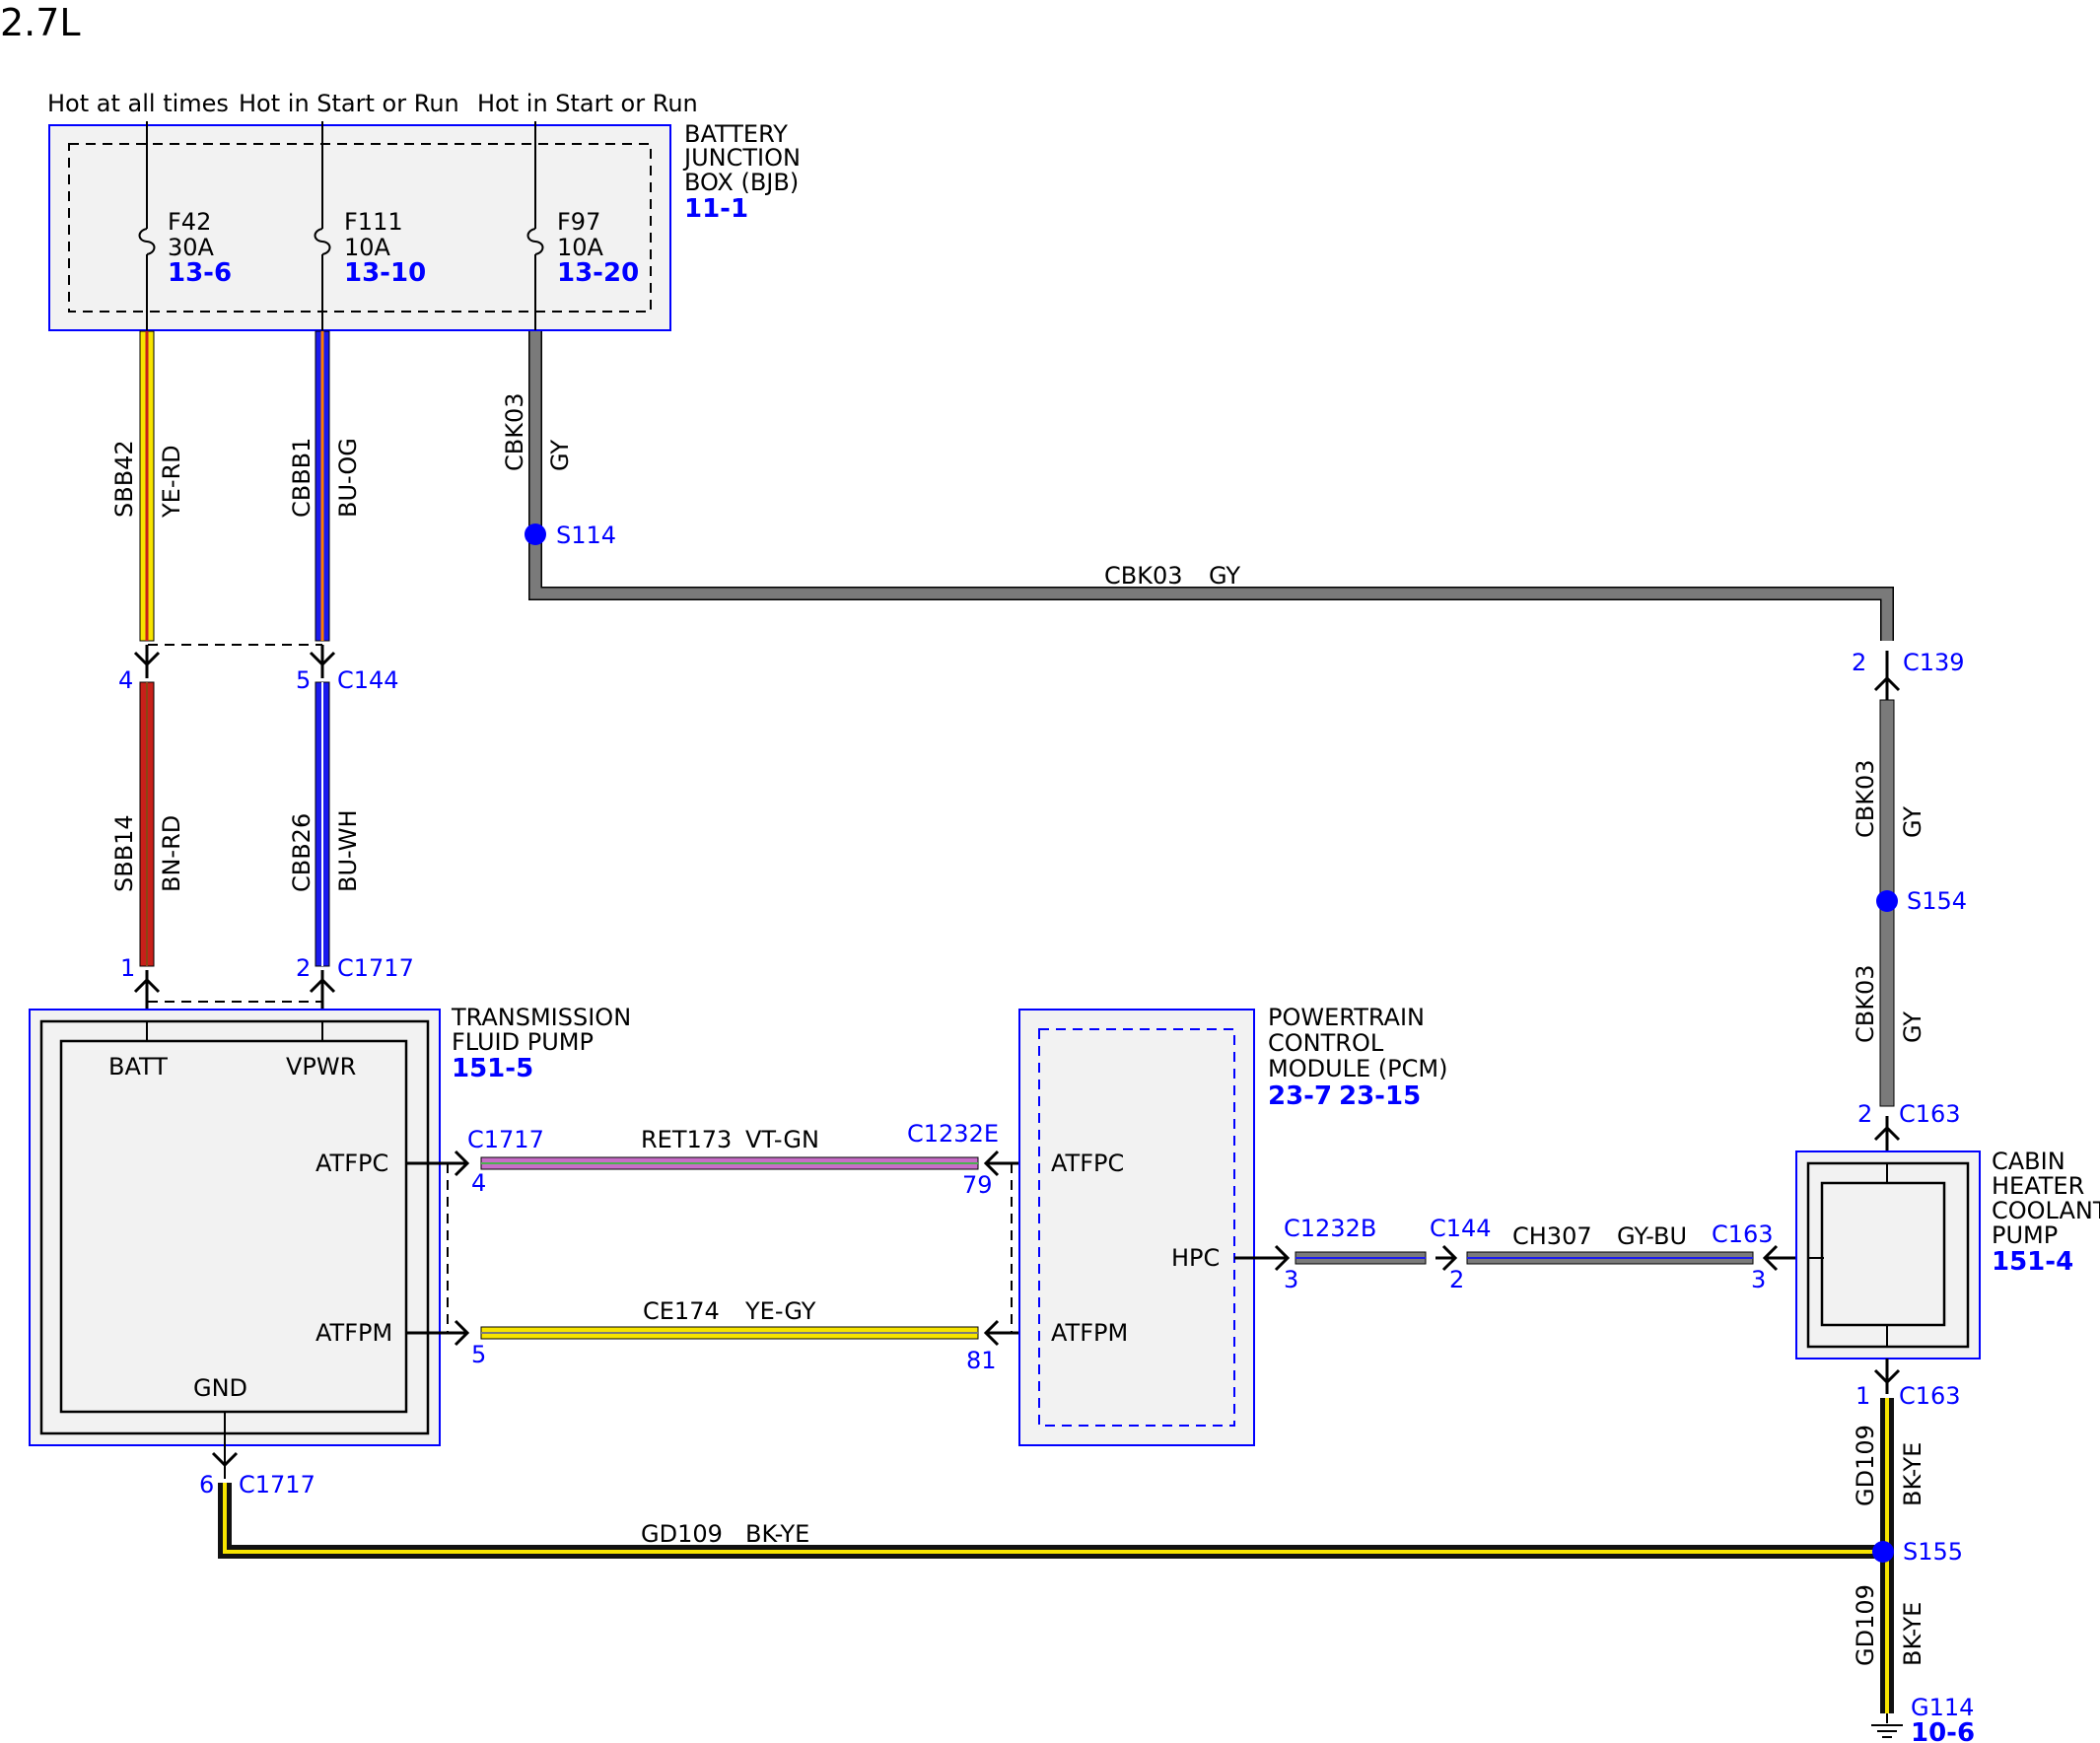 Image resolution: width=2100 pixels, height=1743 pixels. Describe the element at coordinates (189, 222) in the screenshot. I see `fuse-id: F42` at that location.